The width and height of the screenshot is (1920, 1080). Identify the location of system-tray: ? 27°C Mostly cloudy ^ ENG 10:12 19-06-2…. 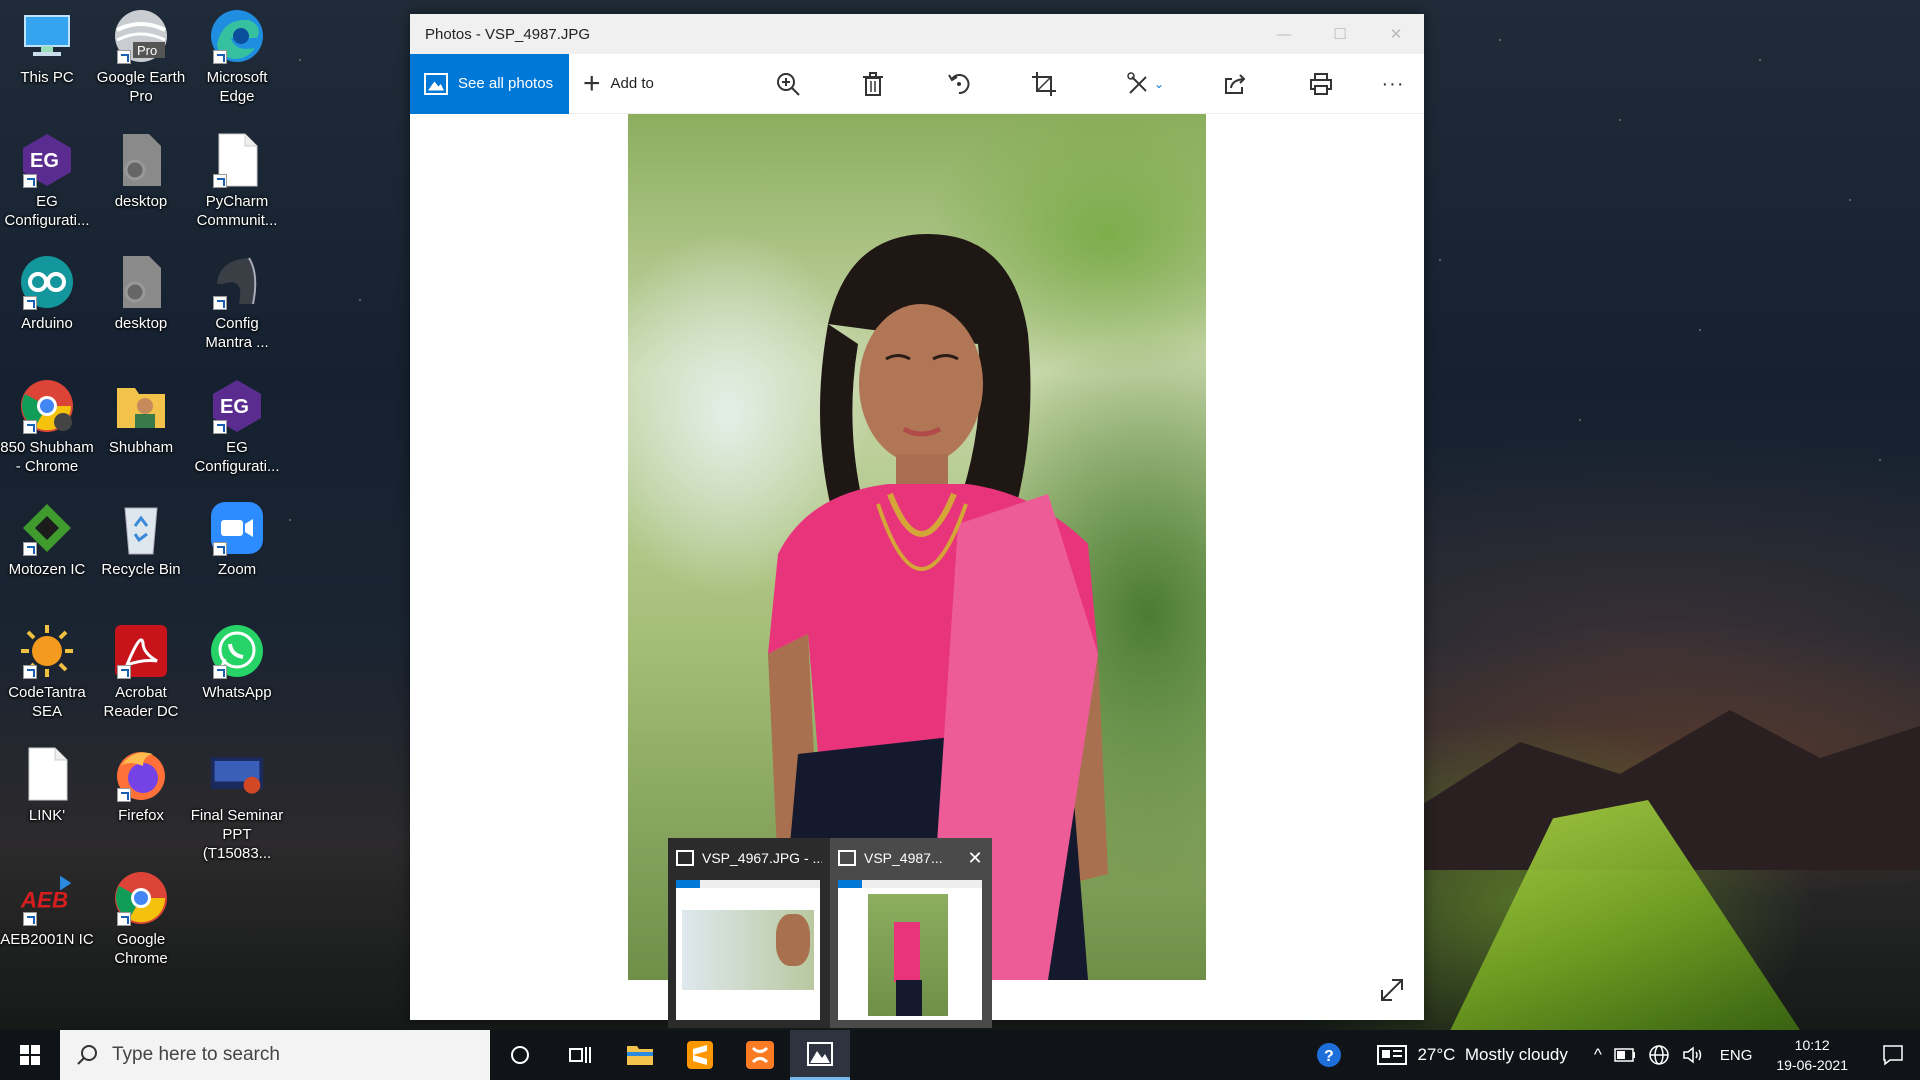
(1614, 1055).